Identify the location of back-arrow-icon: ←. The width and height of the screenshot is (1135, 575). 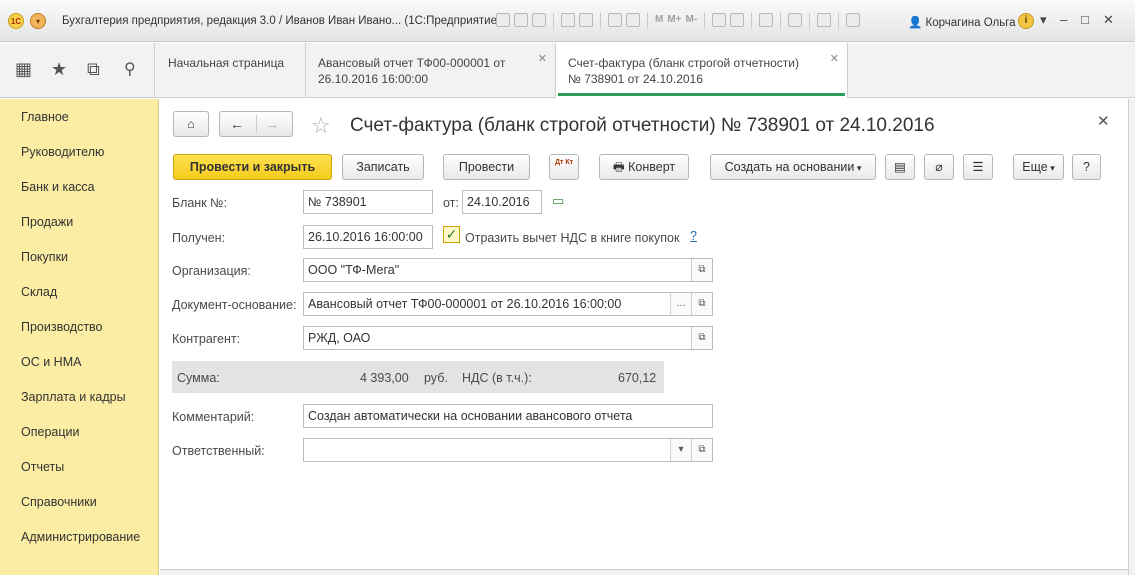
(237, 124).